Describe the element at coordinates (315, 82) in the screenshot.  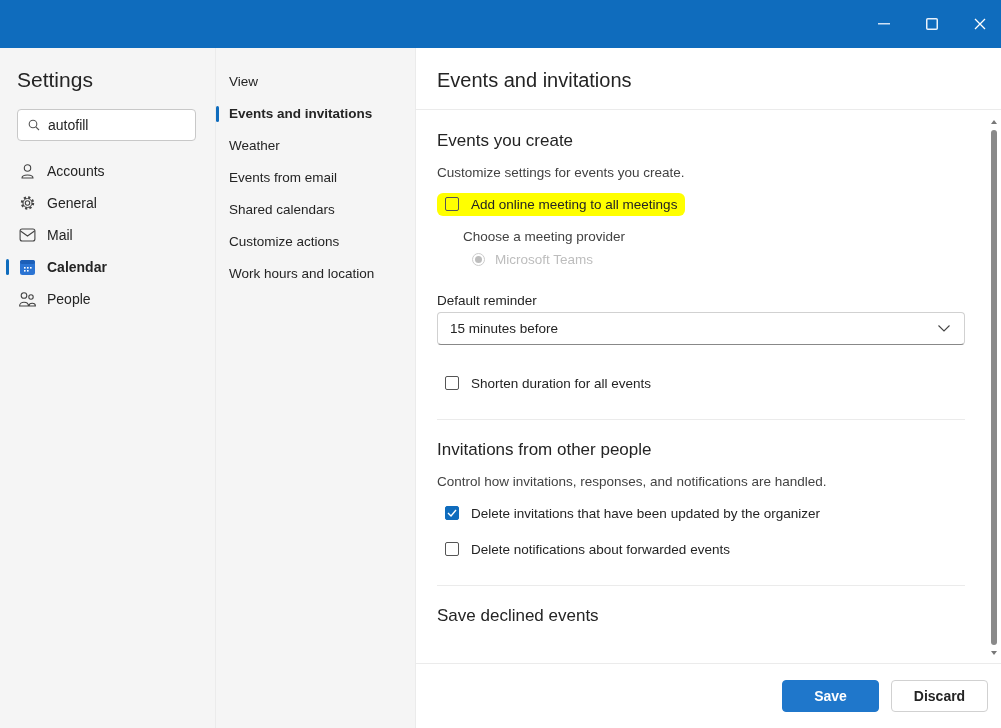
I see `subnav-item: View` at that location.